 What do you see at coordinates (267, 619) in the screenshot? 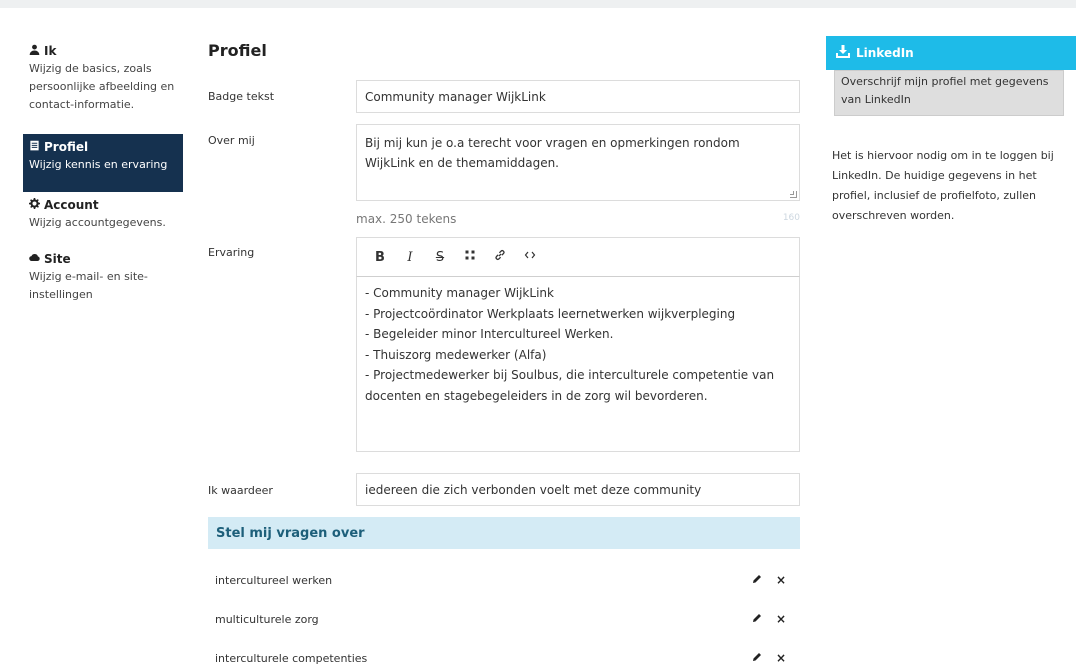
I see `question-text: multiculturele zorg` at bounding box center [267, 619].